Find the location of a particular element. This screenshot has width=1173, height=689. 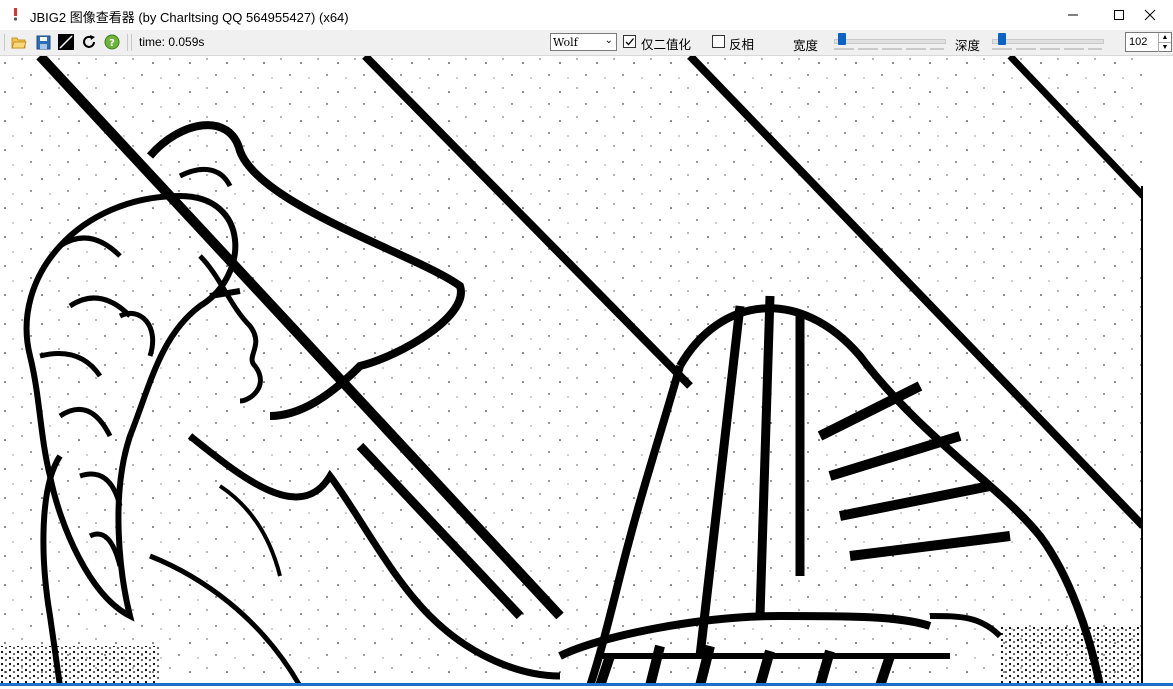

refresh-button is located at coordinates (89, 42).